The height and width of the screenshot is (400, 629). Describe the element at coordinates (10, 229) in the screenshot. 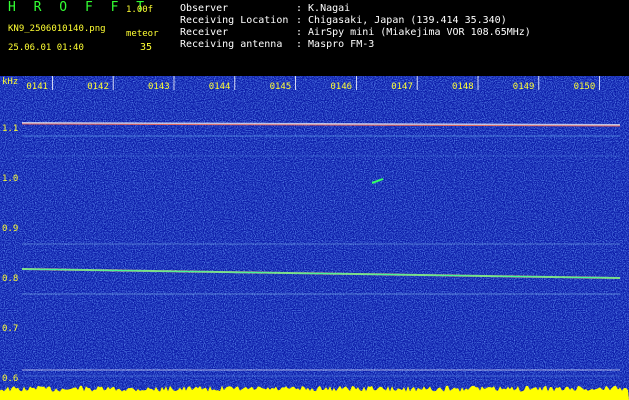

I see `frequency-tick-label: 0.9` at that location.